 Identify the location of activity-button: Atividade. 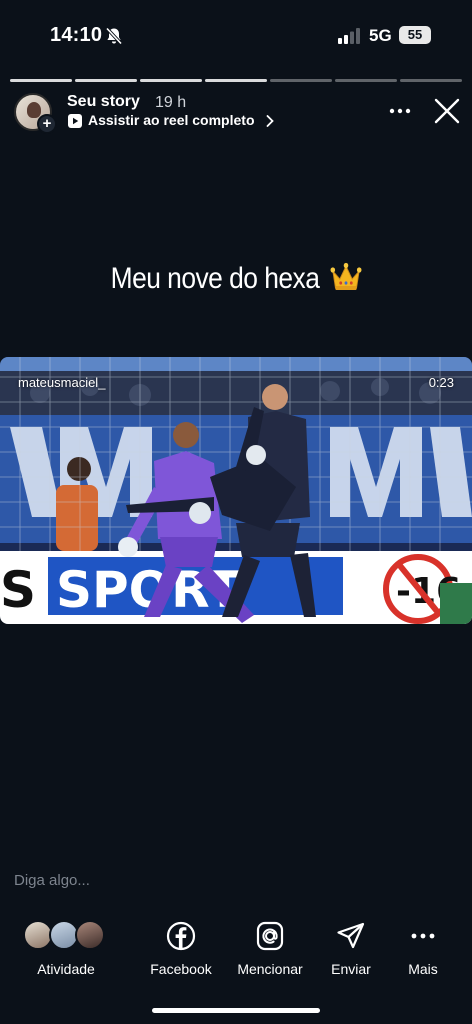
(66, 947).